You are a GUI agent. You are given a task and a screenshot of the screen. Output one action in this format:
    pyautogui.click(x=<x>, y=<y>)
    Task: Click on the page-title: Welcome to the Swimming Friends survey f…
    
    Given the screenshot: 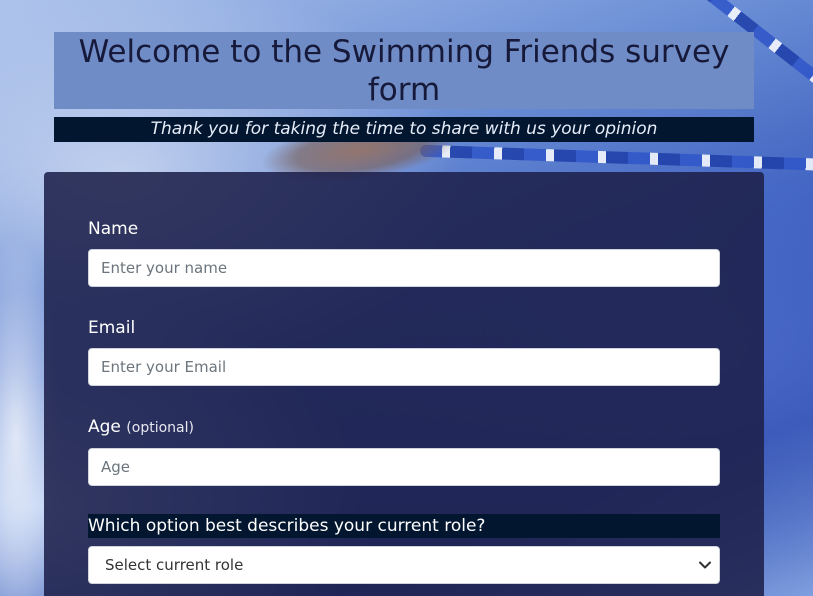 What is the action you would take?
    pyautogui.click(x=404, y=70)
    